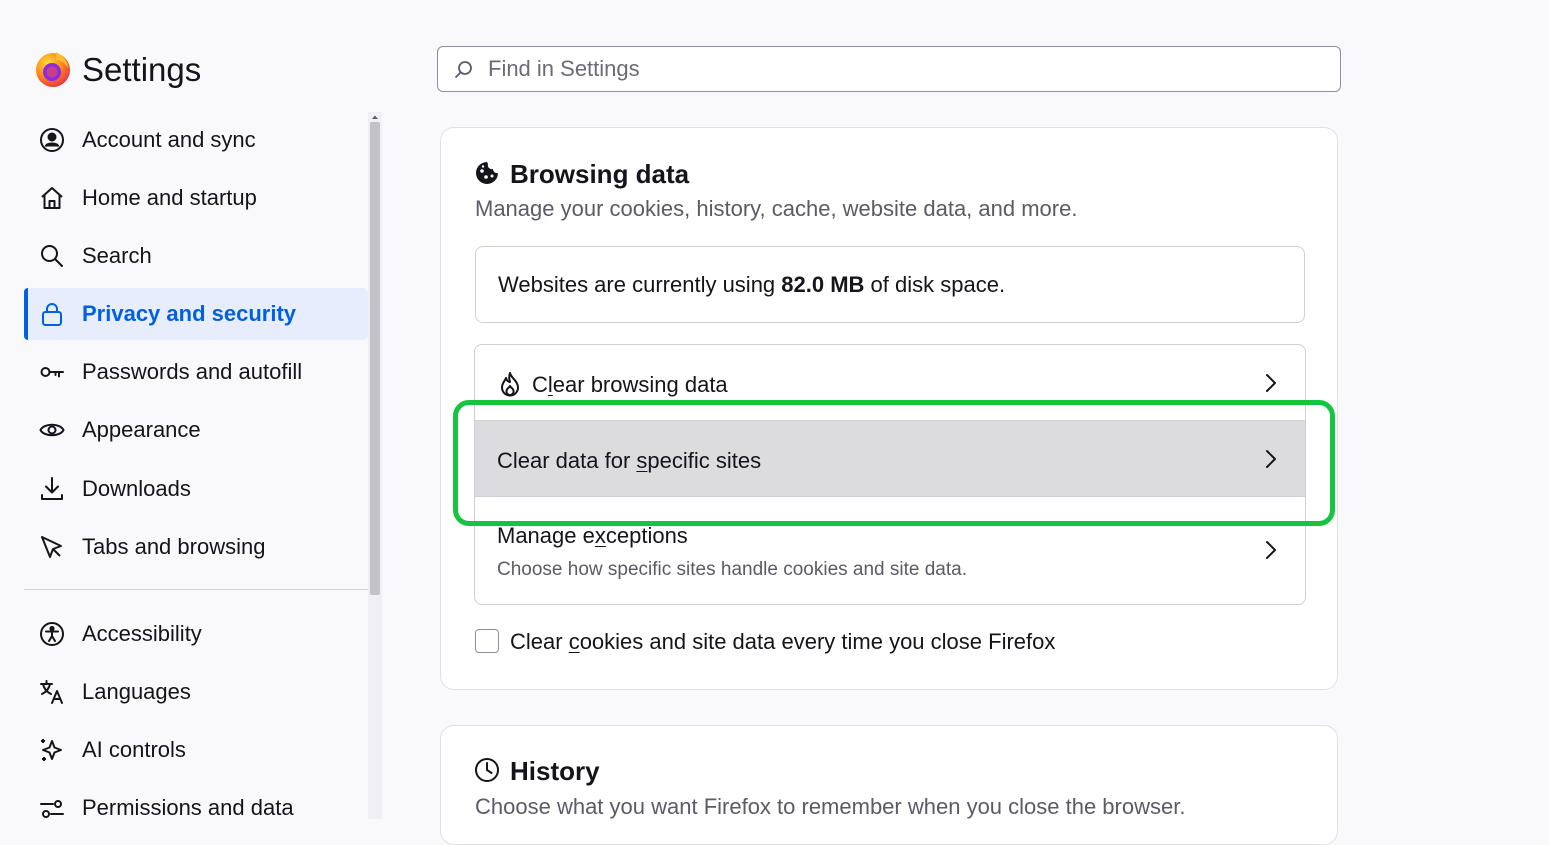  What do you see at coordinates (142, 69) in the screenshot?
I see `page-title: Settings` at bounding box center [142, 69].